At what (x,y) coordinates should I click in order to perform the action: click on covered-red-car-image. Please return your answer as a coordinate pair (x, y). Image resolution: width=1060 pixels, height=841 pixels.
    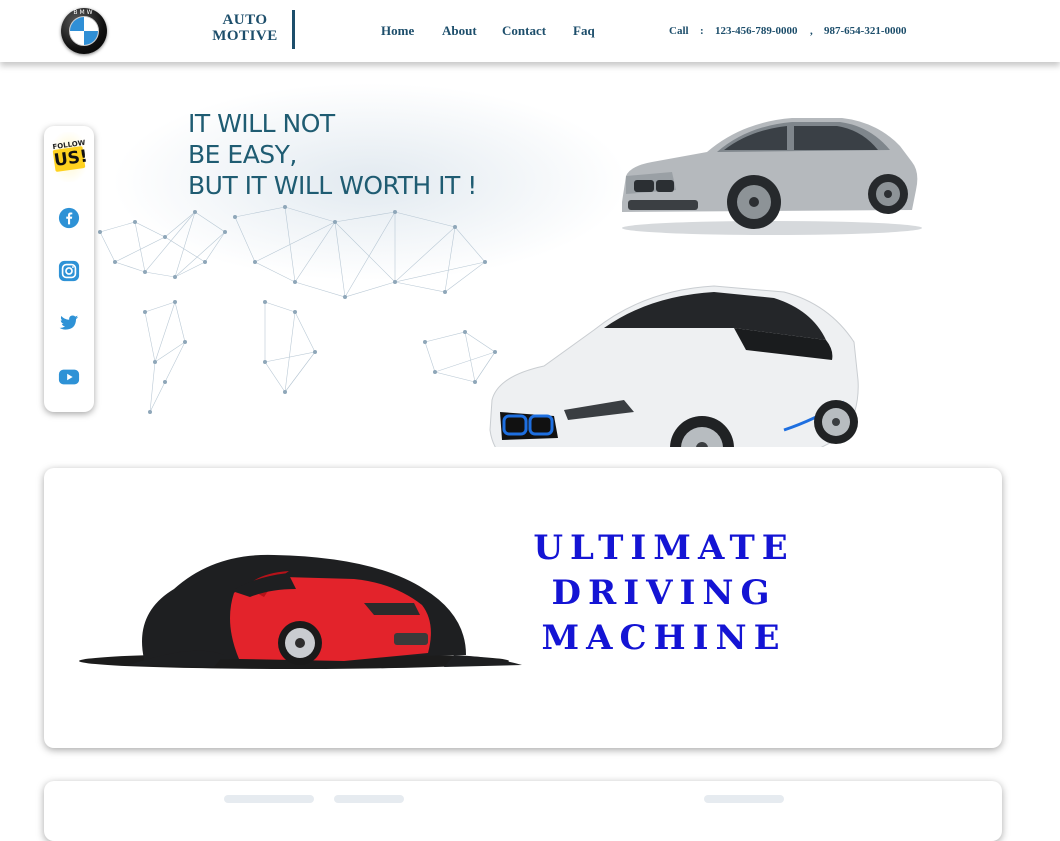
    Looking at the image, I should click on (300, 611).